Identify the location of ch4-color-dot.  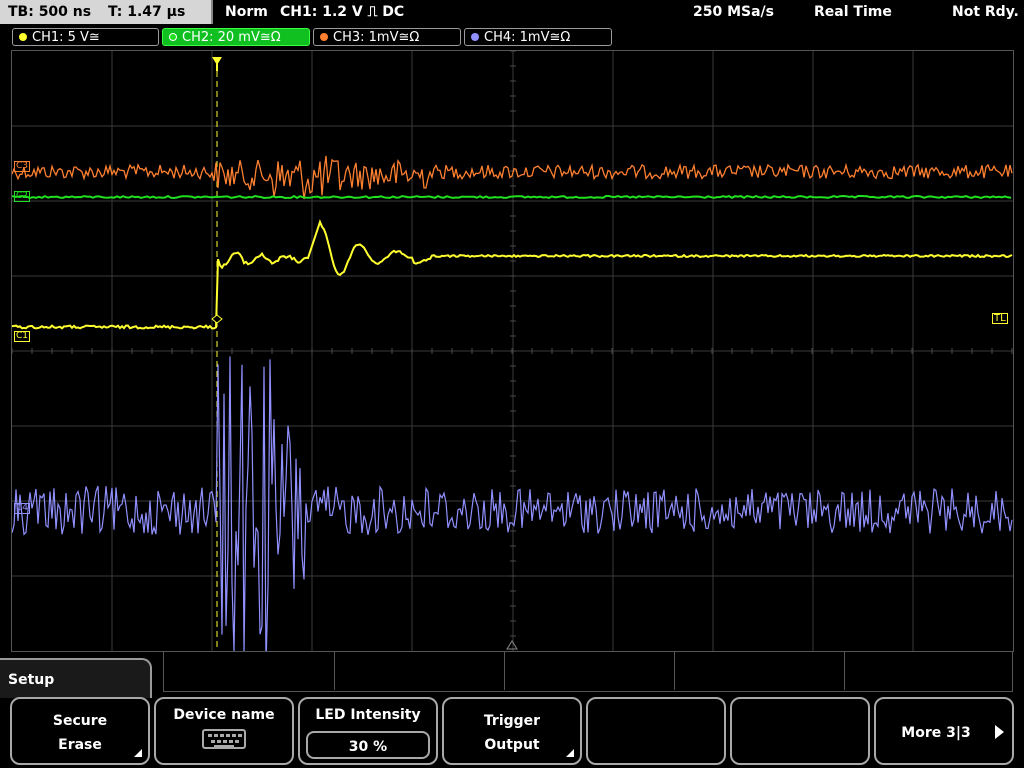
(475, 37).